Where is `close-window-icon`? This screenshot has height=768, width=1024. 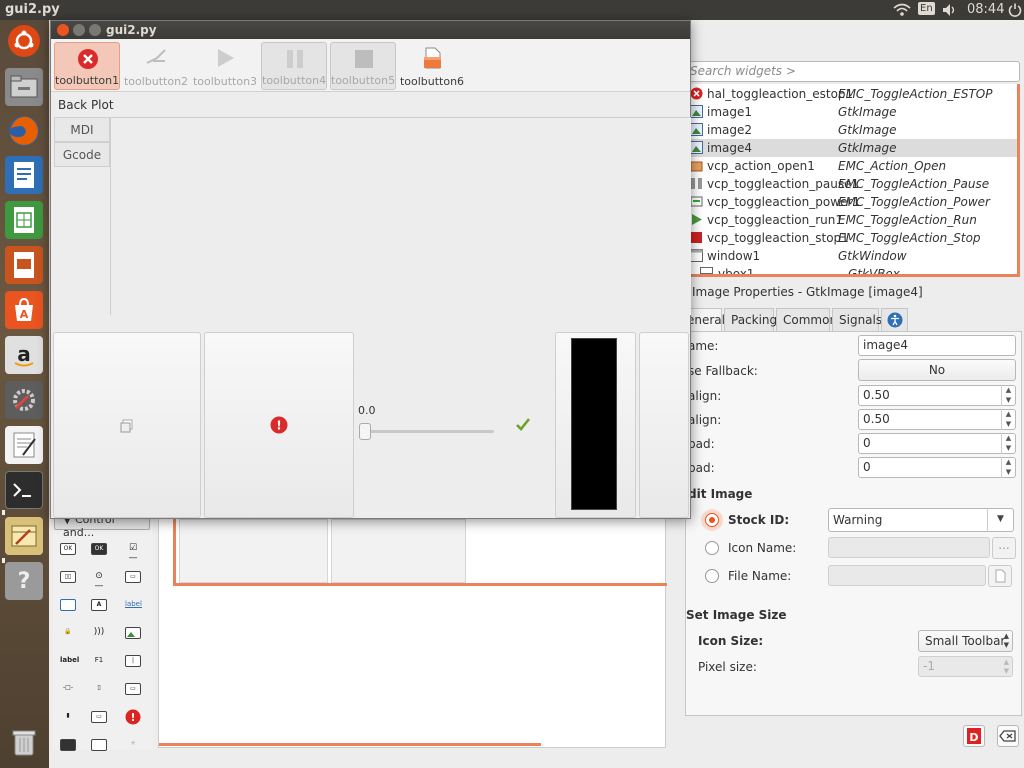
close-window-icon is located at coordinates (63, 30).